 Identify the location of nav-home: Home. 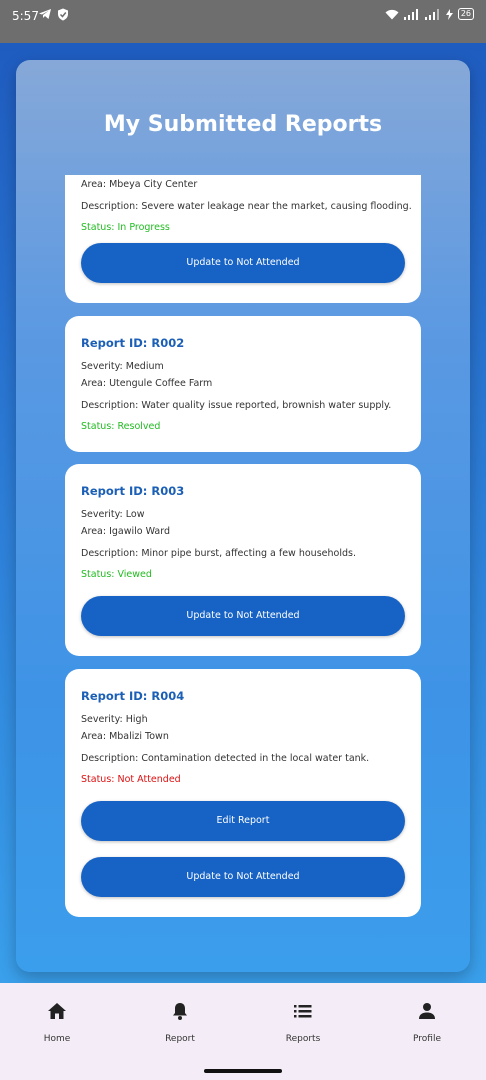
(59, 1024).